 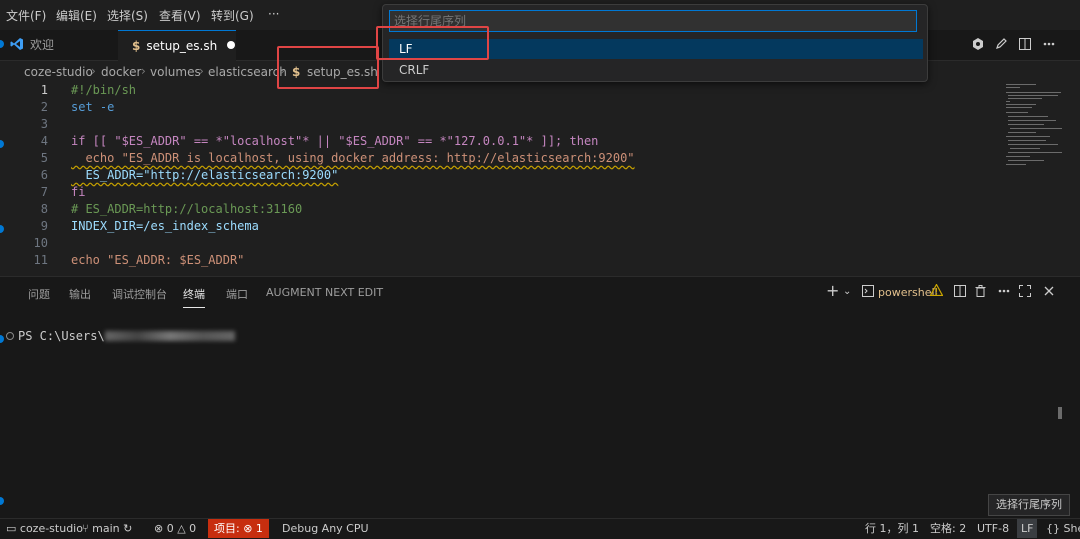 I want to click on tab-setup-es: $ setup_es.sh, so click(x=177, y=45).